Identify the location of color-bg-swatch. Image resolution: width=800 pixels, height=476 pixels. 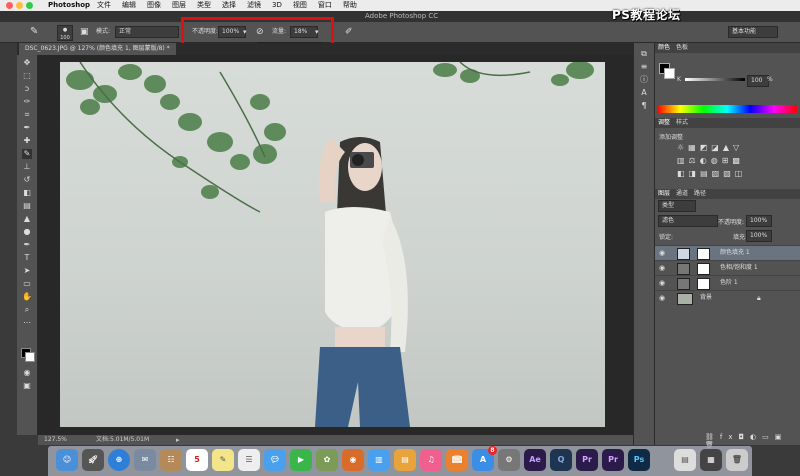
(669, 73).